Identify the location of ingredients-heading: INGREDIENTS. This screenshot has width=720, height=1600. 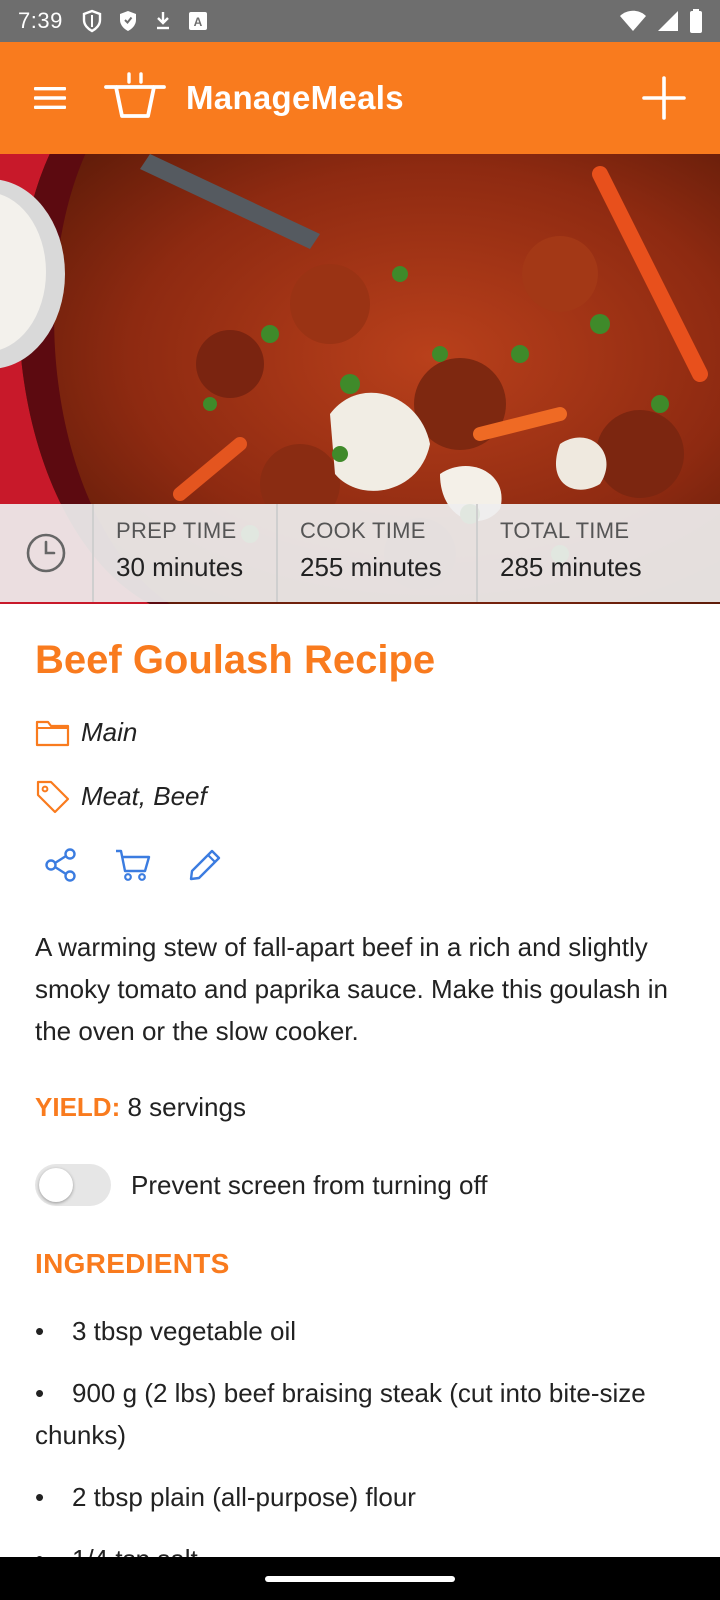
(132, 1263).